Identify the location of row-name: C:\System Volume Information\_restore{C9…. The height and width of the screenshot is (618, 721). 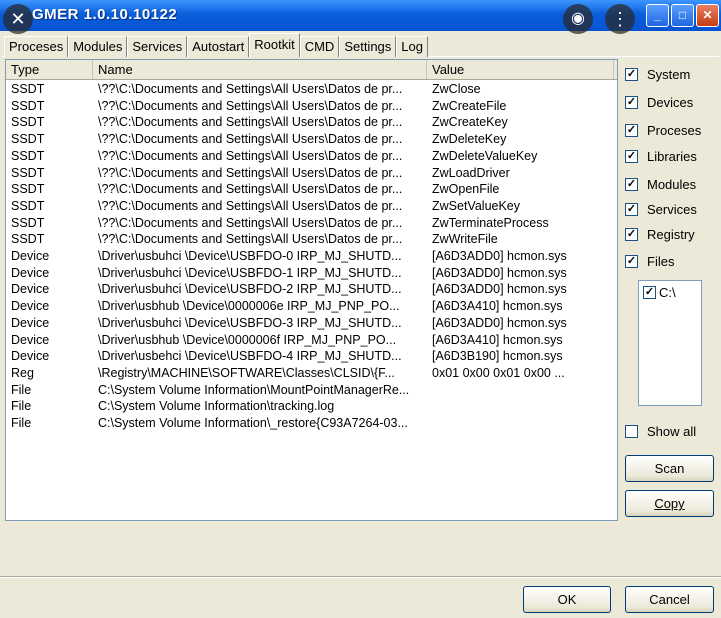
(253, 423).